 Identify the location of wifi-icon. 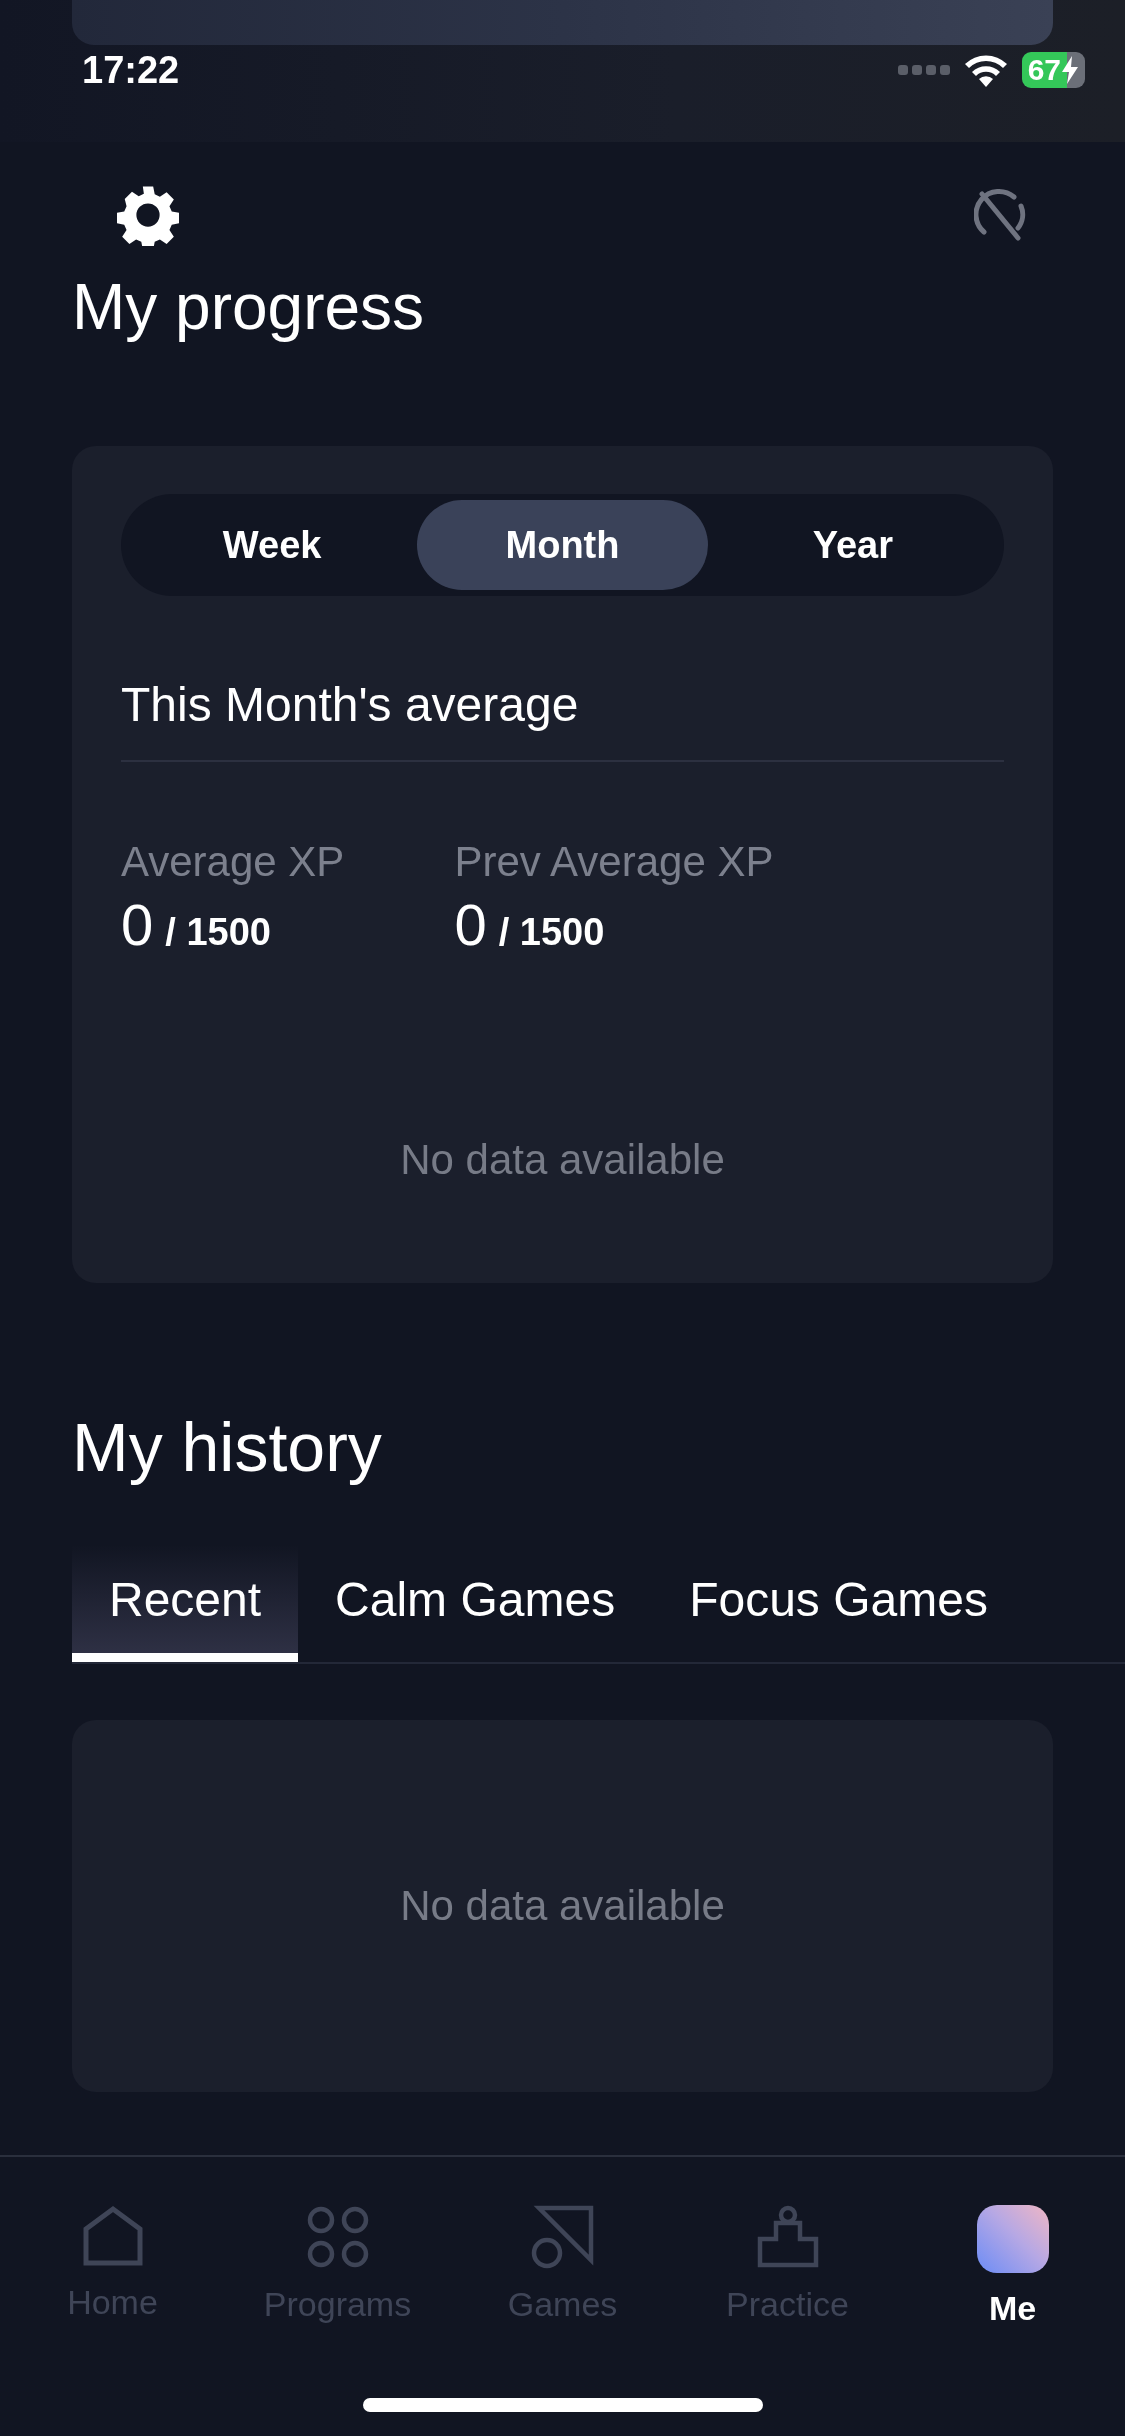
(985, 70).